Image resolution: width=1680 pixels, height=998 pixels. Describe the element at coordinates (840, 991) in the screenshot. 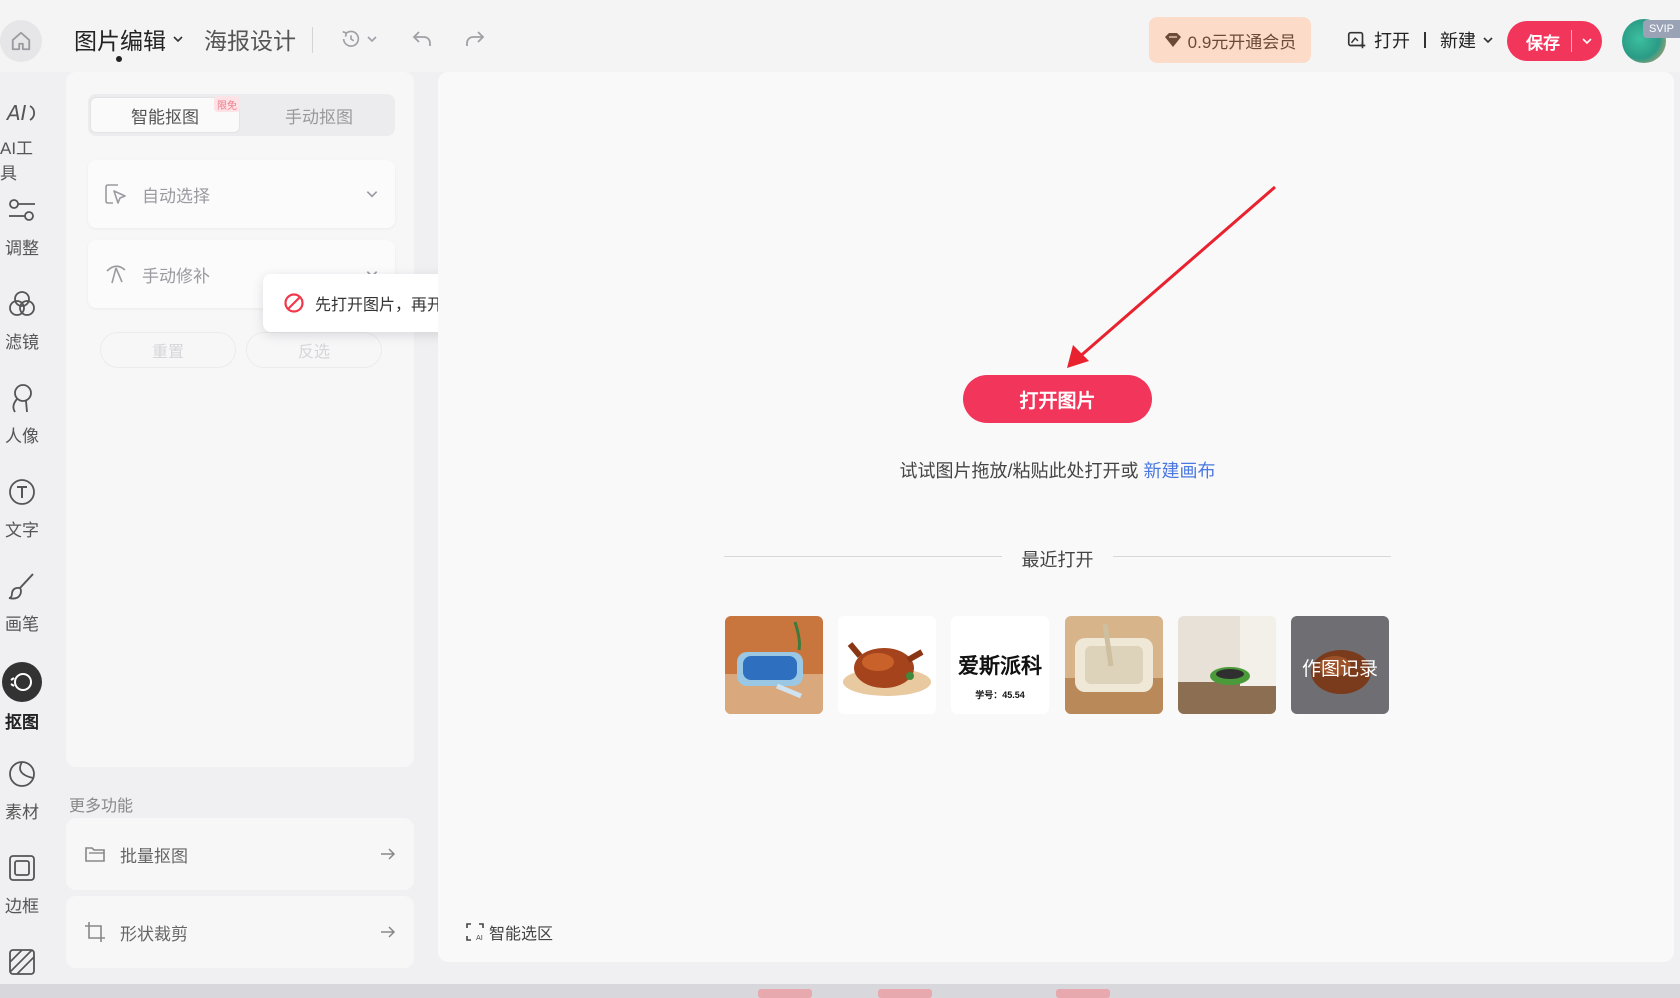

I see `taskbar-strip` at that location.